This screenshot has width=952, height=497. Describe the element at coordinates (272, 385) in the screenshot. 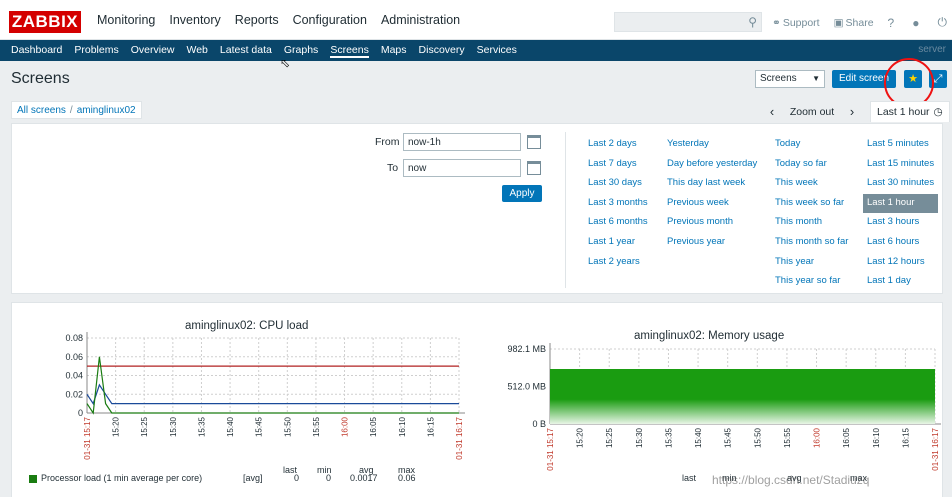

I see `cpu-series-line` at that location.